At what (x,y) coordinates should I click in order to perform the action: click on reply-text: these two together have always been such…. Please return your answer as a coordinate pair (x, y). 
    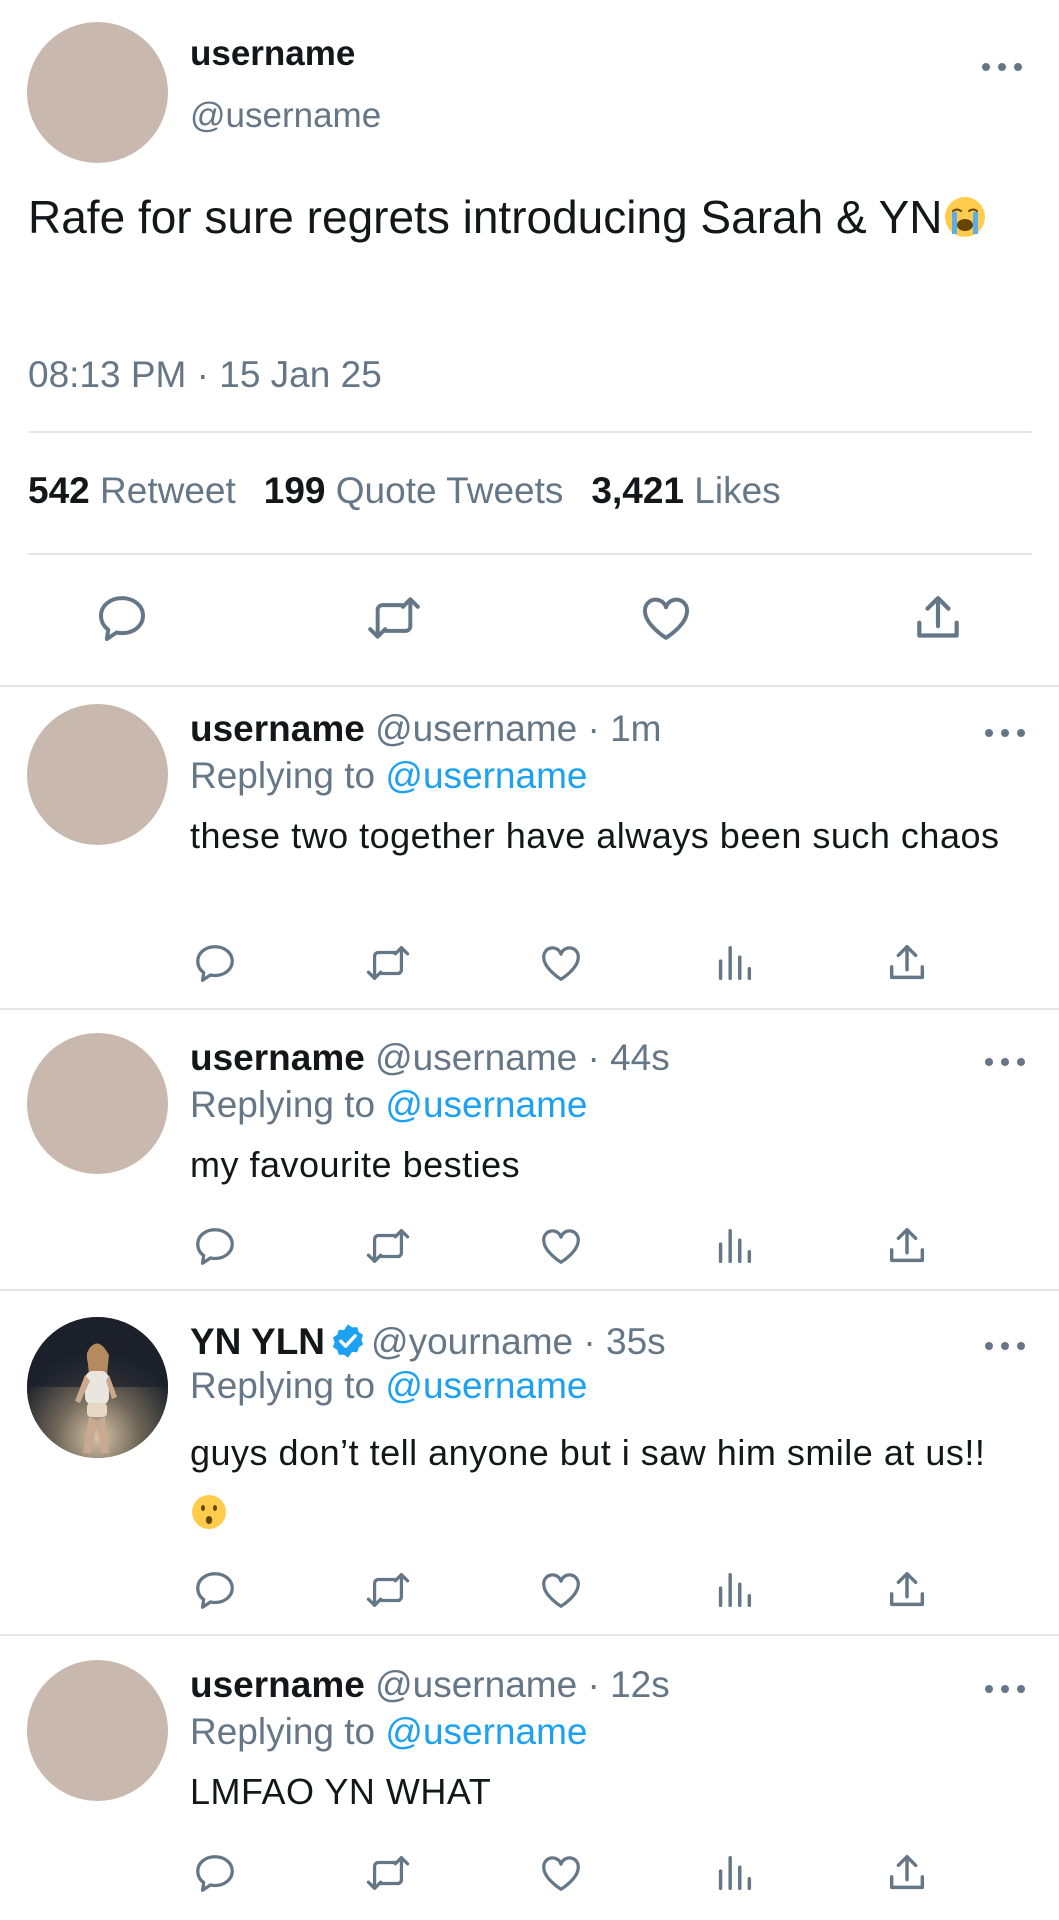
    Looking at the image, I should click on (595, 835).